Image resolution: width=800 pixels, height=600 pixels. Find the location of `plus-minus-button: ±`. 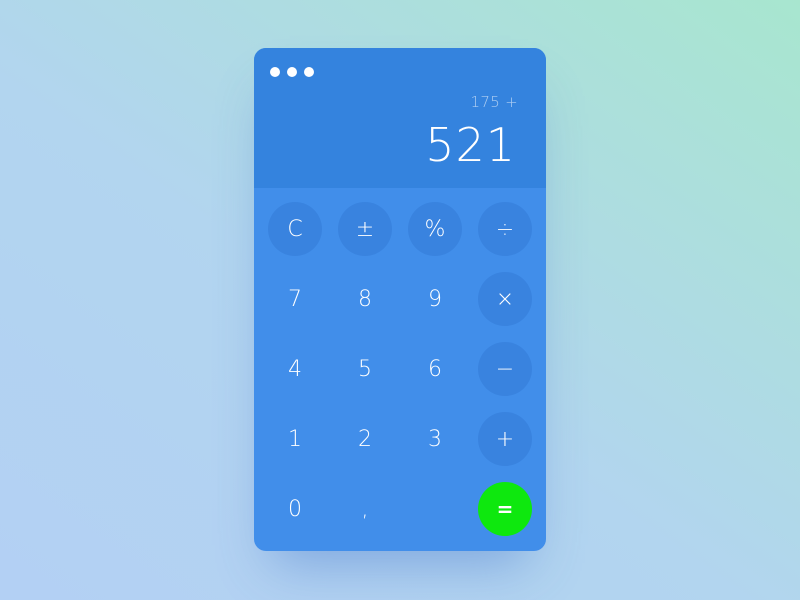

plus-minus-button: ± is located at coordinates (365, 229).